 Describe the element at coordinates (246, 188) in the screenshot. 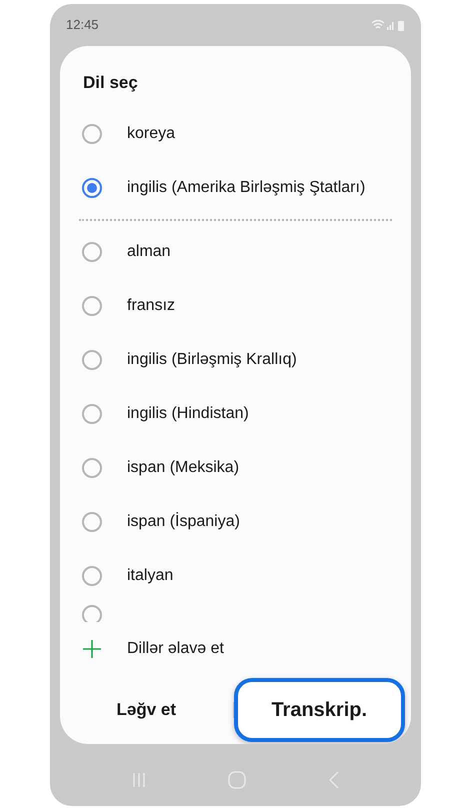

I see `language-option: ingilis (Amerika Birləşmiş Ştatları)` at that location.